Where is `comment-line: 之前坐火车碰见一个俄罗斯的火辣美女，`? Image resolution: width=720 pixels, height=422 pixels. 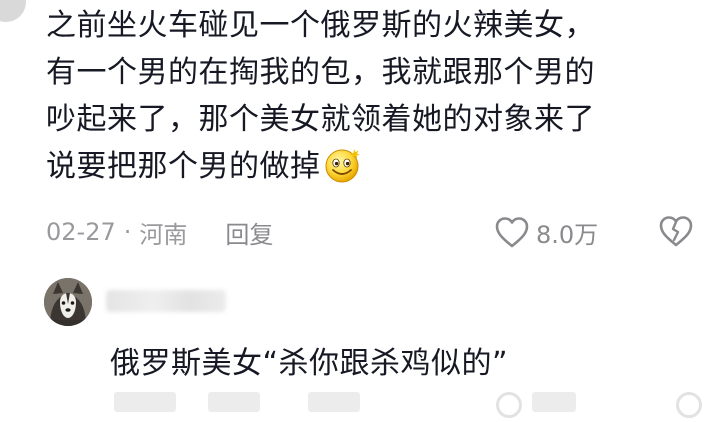 comment-line: 之前坐火车碰见一个俄罗斯的火辣美女， is located at coordinates (320, 25).